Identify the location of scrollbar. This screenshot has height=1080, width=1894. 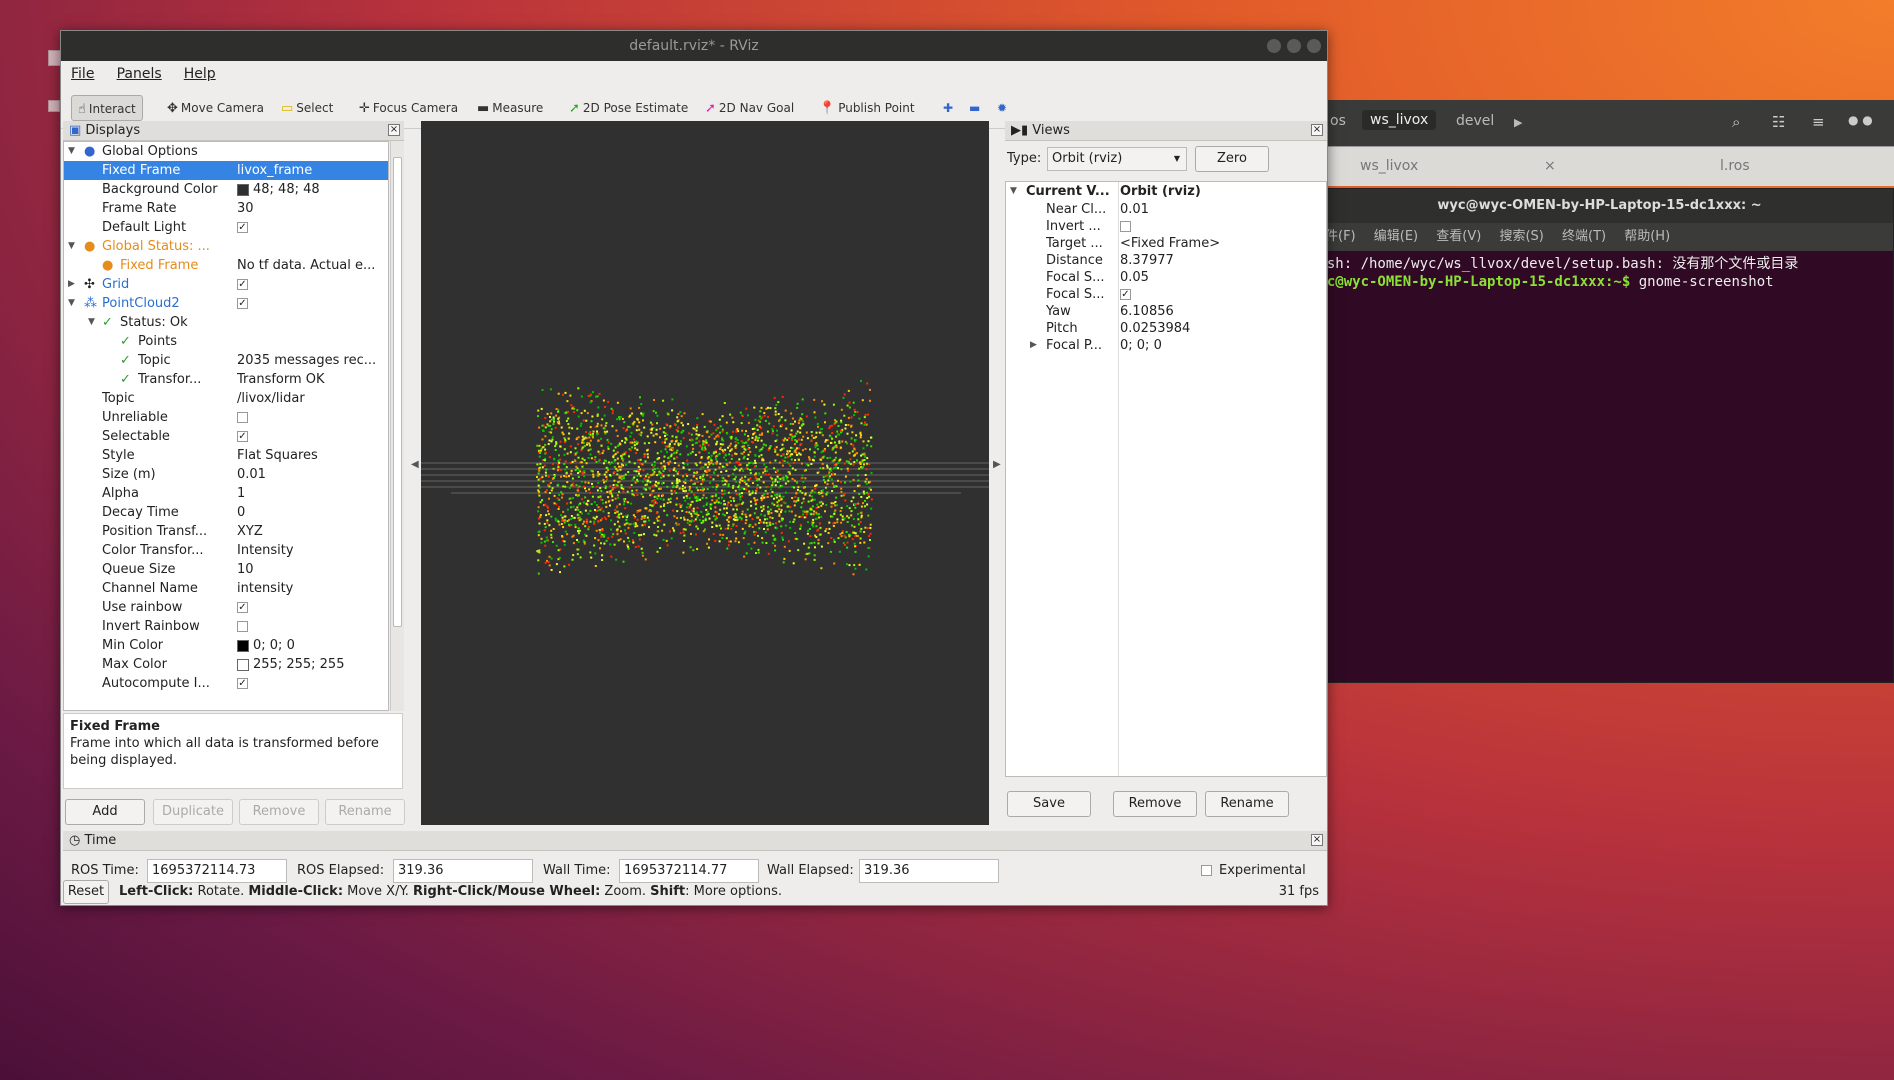
(397, 426).